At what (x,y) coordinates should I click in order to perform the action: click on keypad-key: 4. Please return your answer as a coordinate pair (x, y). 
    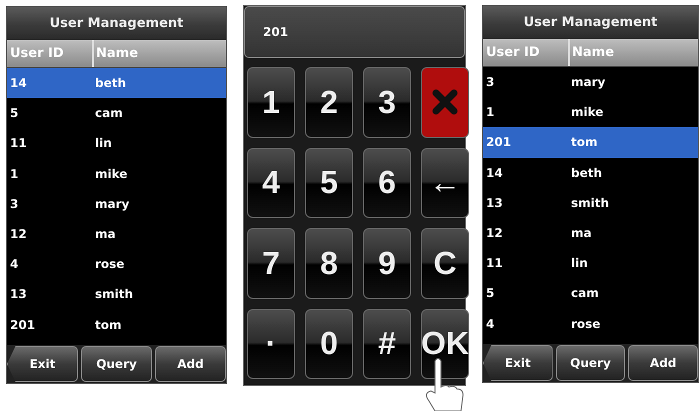
    Looking at the image, I should click on (271, 183).